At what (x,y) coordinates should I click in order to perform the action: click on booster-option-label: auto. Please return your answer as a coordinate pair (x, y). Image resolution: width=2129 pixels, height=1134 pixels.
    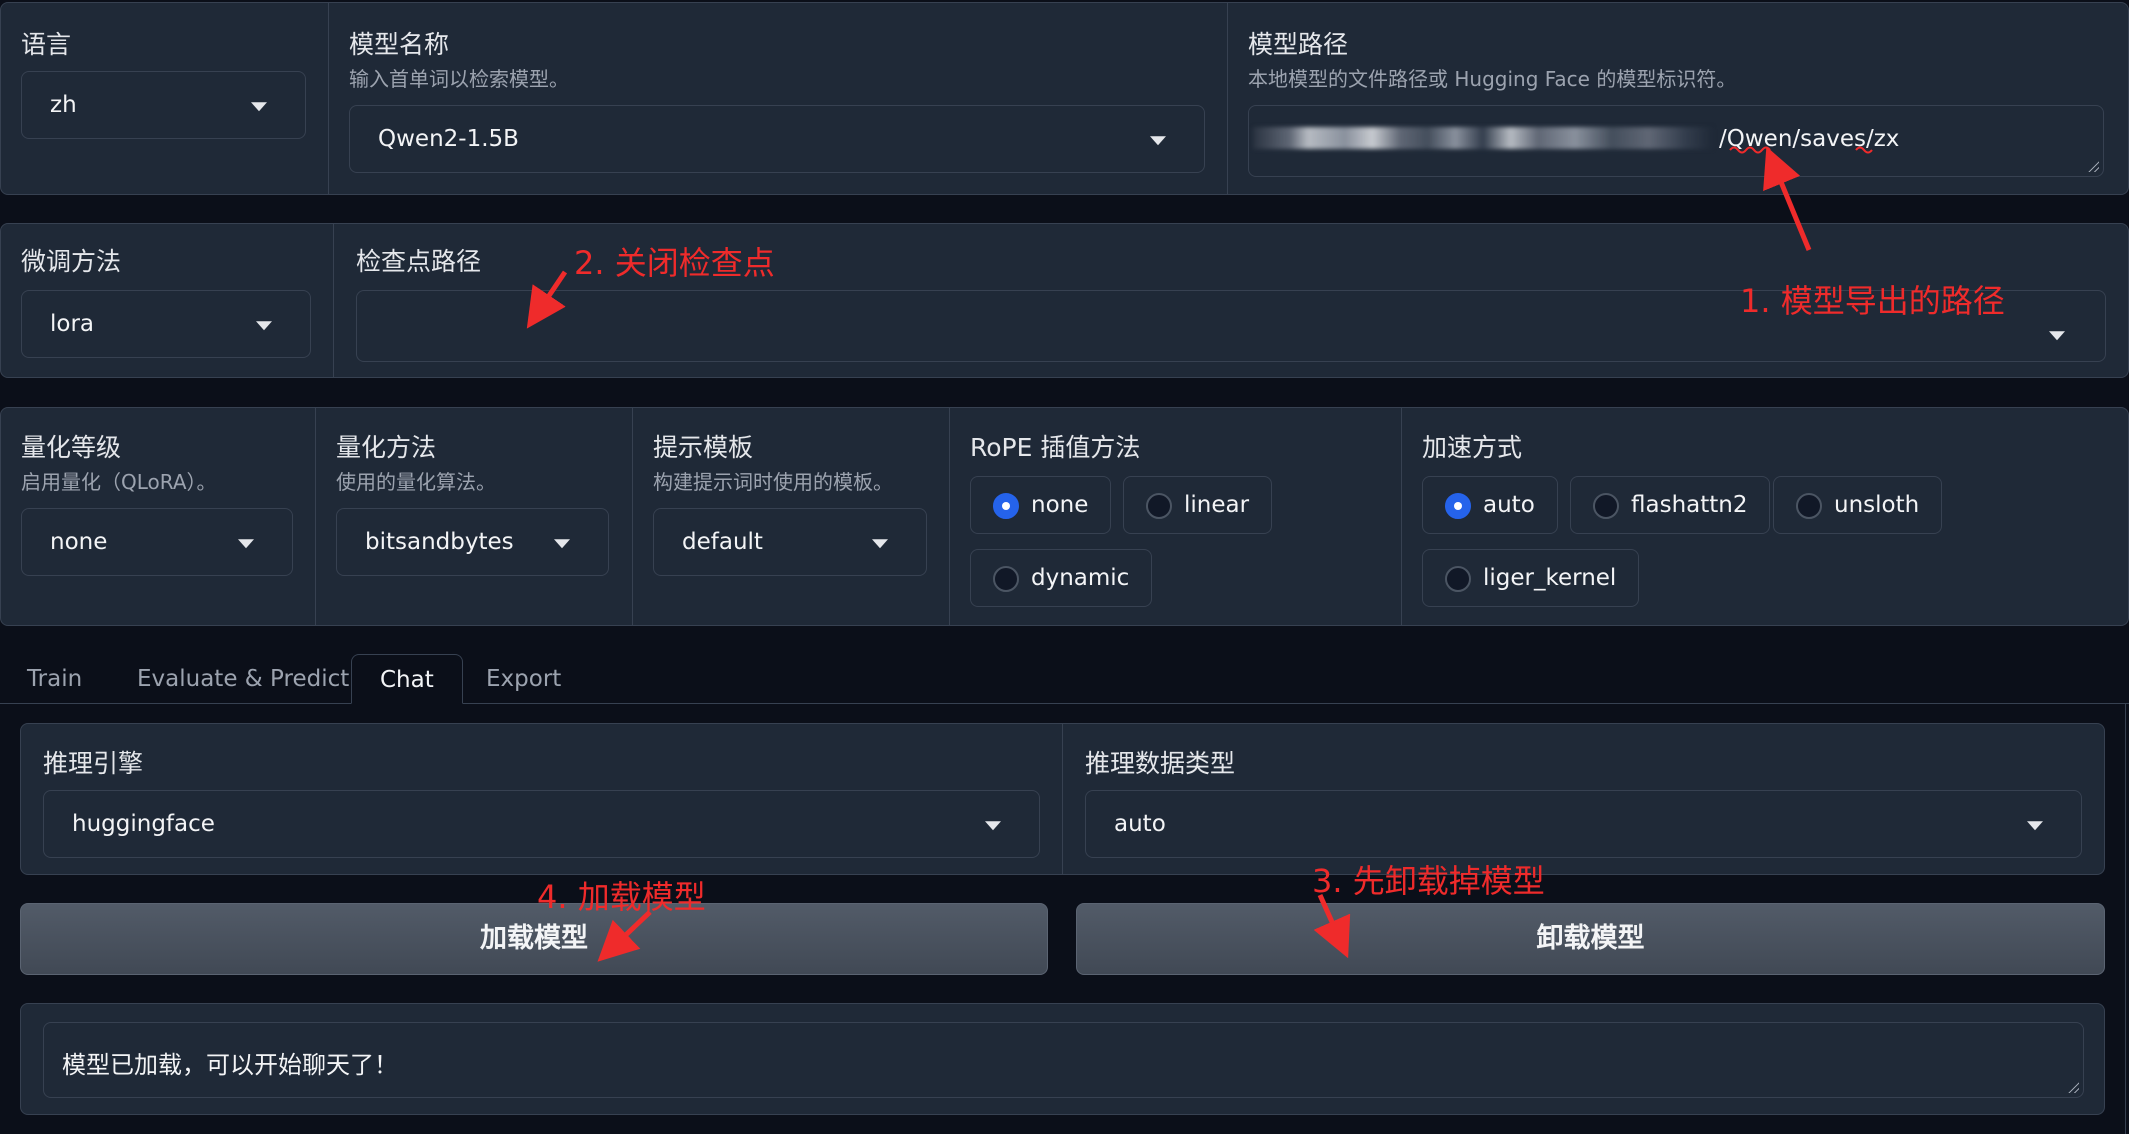
    Looking at the image, I should click on (1509, 505).